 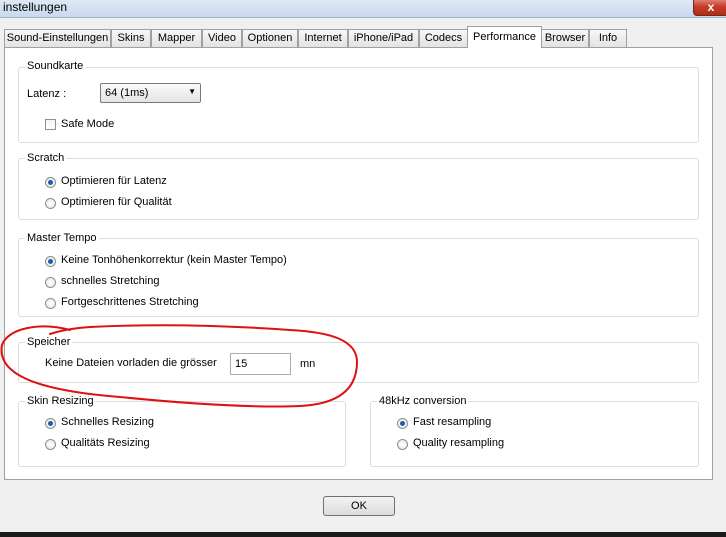 I want to click on tab-skins: Skins, so click(x=131, y=38).